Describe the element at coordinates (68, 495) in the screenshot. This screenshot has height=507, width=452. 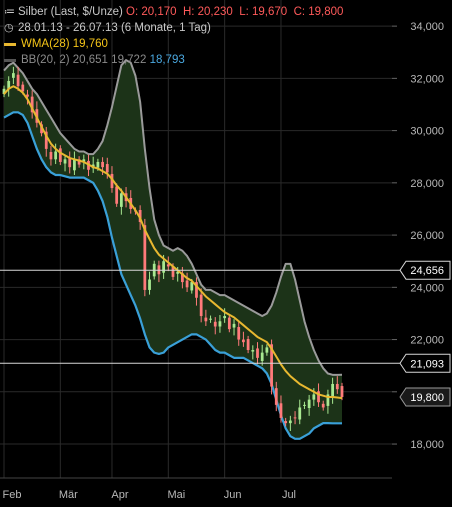
I see `x-tick-label: Mär` at that location.